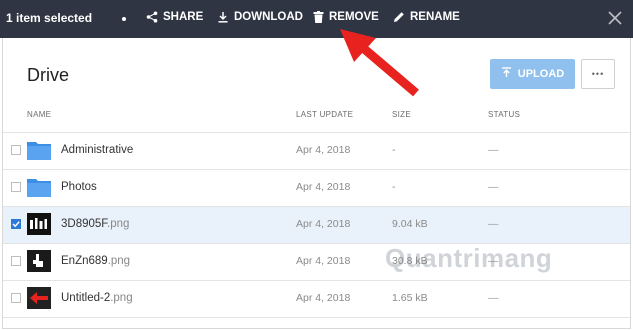  Describe the element at coordinates (268, 17) in the screenshot. I see `download-label: DOWNLOAD` at that location.